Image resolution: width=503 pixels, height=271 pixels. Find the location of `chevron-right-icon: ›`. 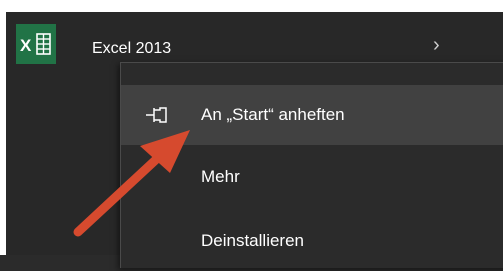

chevron-right-icon: › is located at coordinates (436, 45).